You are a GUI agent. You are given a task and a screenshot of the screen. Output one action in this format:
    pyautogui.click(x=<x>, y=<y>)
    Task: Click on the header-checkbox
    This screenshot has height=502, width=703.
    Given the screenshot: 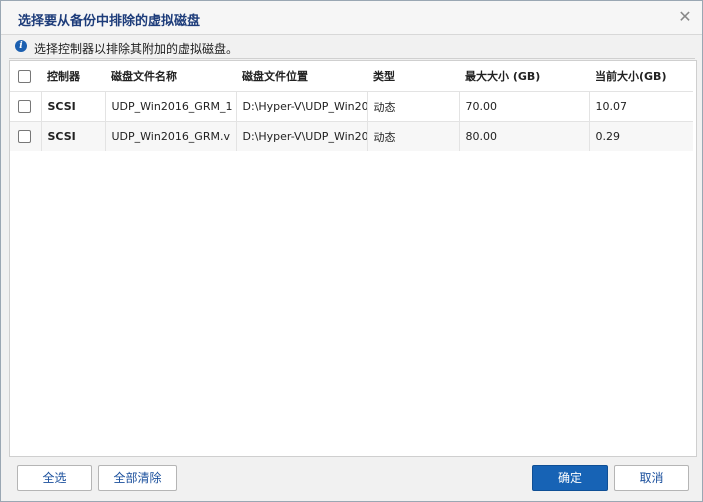 What is the action you would take?
    pyautogui.click(x=24, y=76)
    